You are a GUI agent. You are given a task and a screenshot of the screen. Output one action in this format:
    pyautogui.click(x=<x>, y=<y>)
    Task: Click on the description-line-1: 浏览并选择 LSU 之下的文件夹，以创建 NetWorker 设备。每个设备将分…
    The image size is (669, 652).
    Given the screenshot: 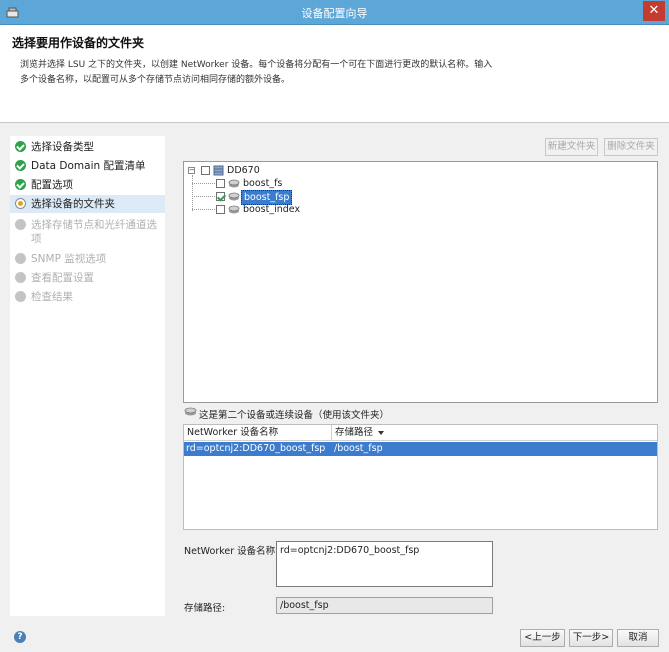 What is the action you would take?
    pyautogui.click(x=256, y=65)
    